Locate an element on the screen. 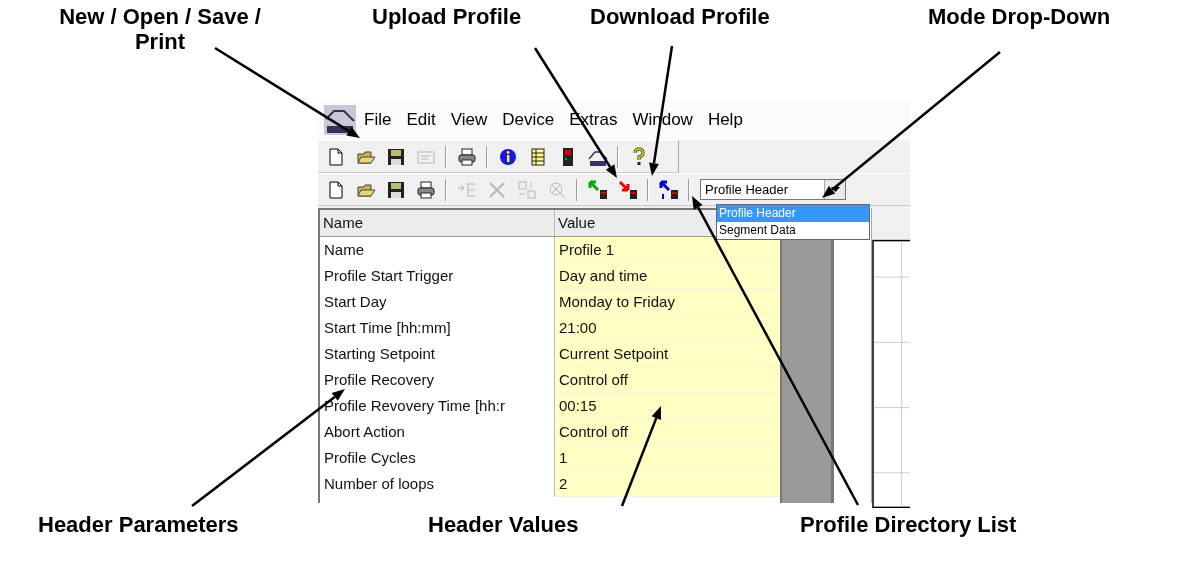 The image size is (1201, 564). callout-label: Download Profile is located at coordinates (680, 16).